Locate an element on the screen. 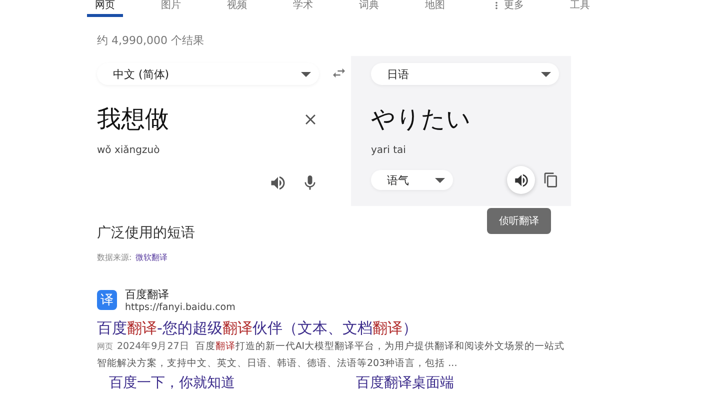 Image resolution: width=720 pixels, height=405 pixels. target-text: やりたい is located at coordinates (421, 119).